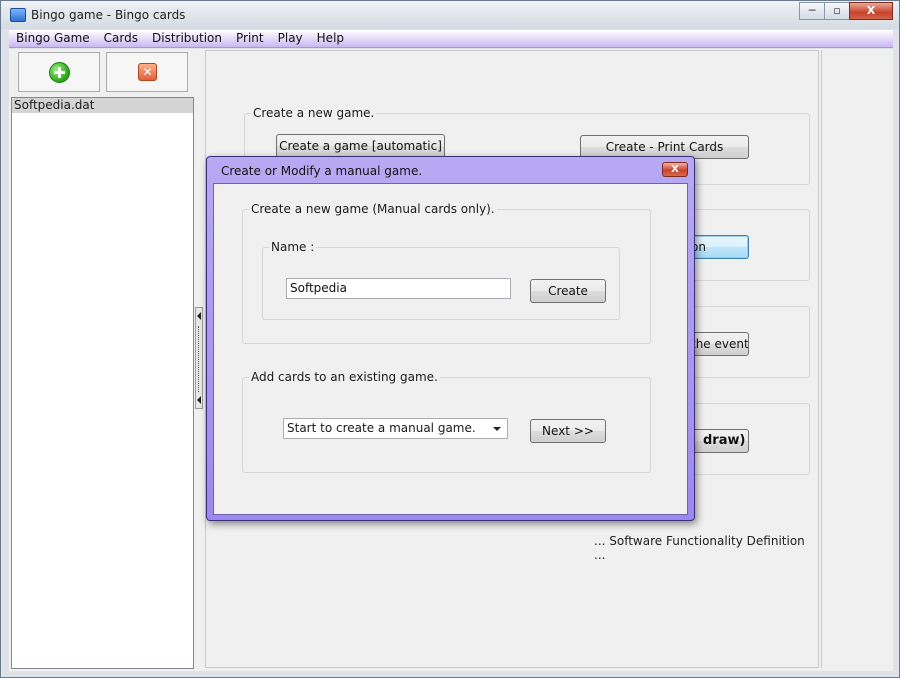 Image resolution: width=900 pixels, height=678 pixels. What do you see at coordinates (199, 400) in the screenshot?
I see `collapse-arrow-icon-bottom` at bounding box center [199, 400].